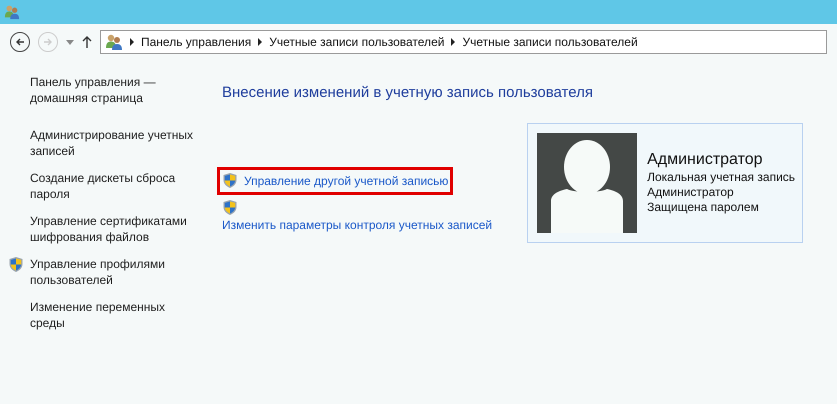  I want to click on dropdown-icon, so click(70, 42).